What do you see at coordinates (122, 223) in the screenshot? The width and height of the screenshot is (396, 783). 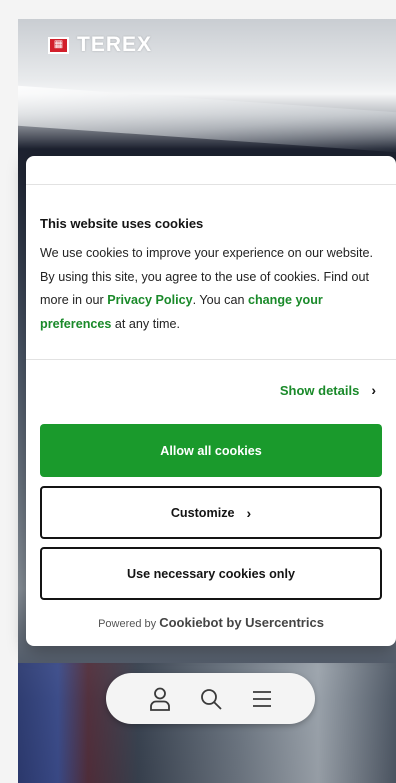 I see `dialog-title: This website uses cookies` at bounding box center [122, 223].